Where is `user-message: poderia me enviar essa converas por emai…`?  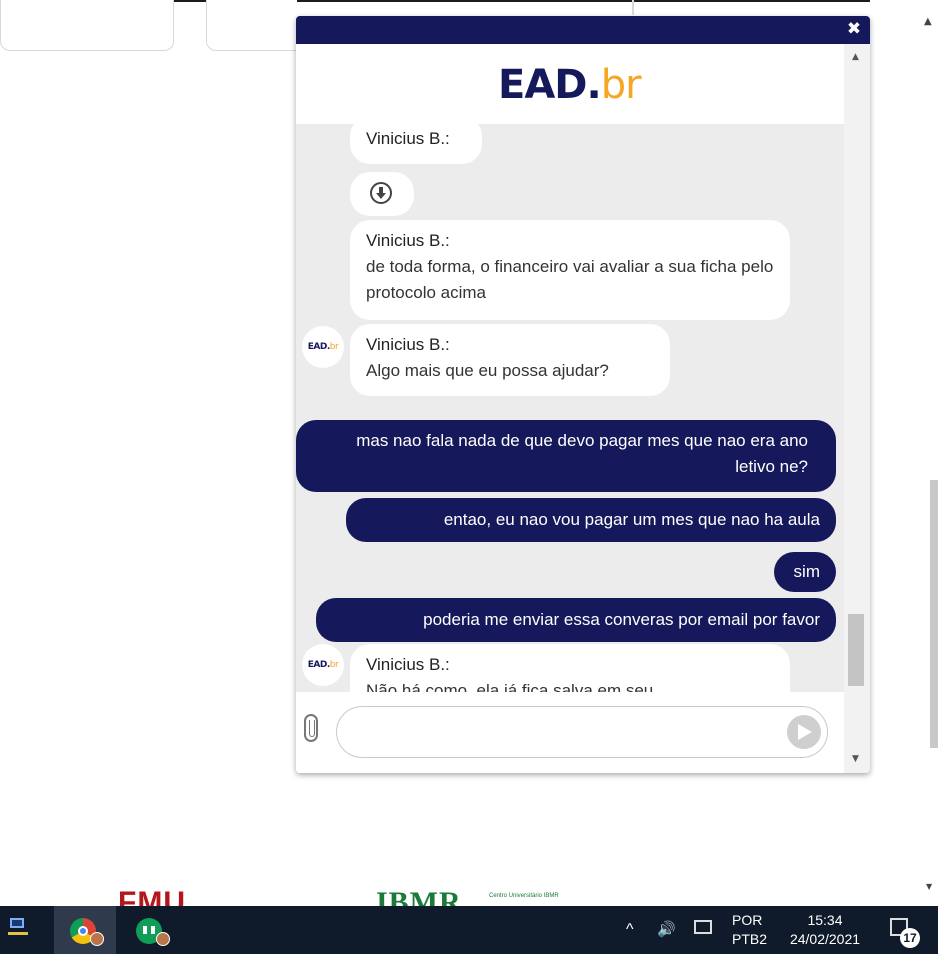
user-message: poderia me enviar essa converas por emai… is located at coordinates (576, 620).